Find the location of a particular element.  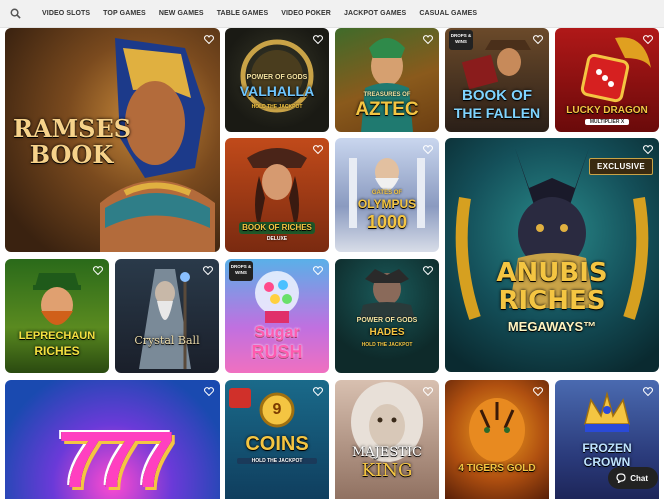

game-tile-9-coins: 9 COINS HOLD THE JACKPOT is located at coordinates (277, 439).